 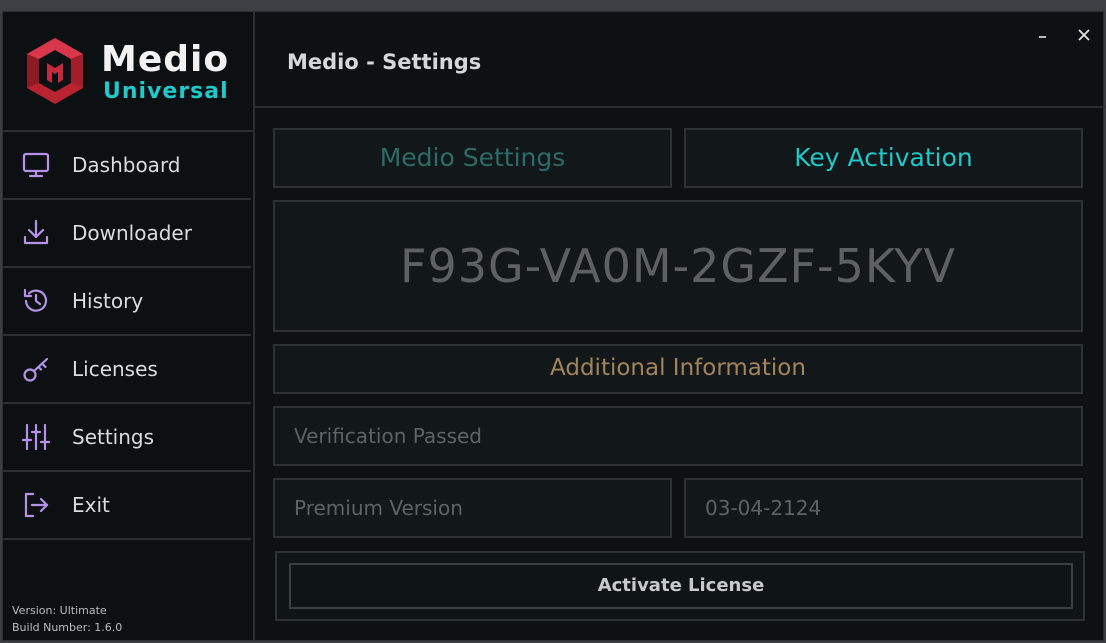 I want to click on exit-icon, so click(x=36, y=505).